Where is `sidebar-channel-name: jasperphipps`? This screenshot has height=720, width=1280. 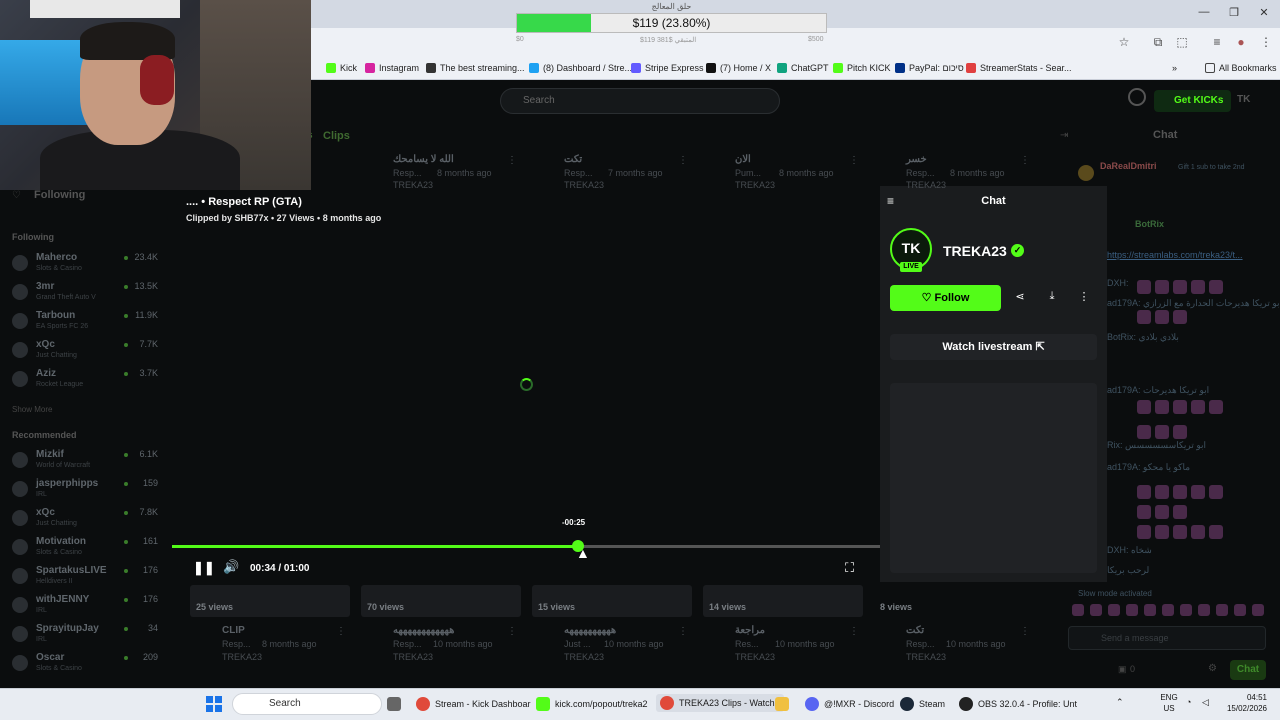
sidebar-channel-name: jasperphipps is located at coordinates (67, 483).